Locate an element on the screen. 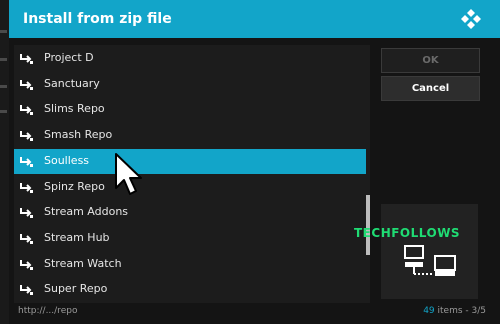 Image resolution: width=500 pixels, height=324 pixels. item-count-page: items - 3/5 is located at coordinates (460, 311).